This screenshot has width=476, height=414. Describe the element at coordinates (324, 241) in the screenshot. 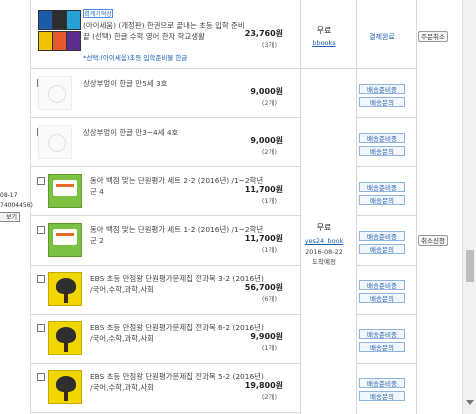

I see `shipping-company: yes24_book` at that location.